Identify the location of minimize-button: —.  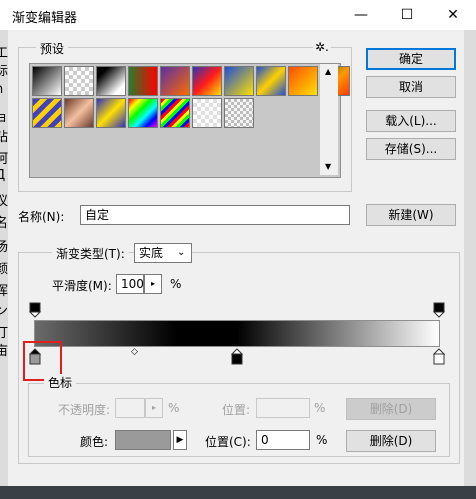
(361, 15).